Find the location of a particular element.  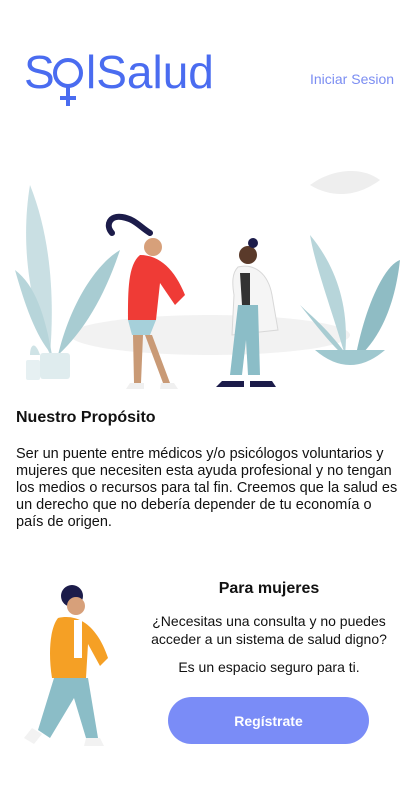

svg-text: S is located at coordinates (39, 72).